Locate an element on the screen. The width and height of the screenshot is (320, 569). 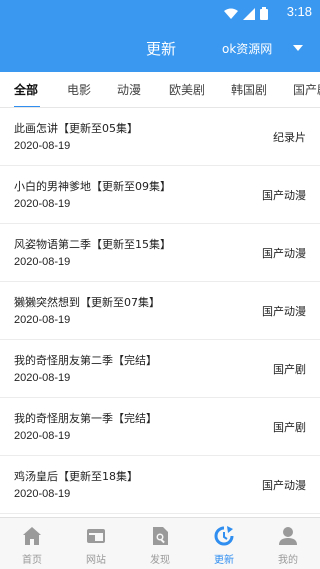
item-title: 我的奇怪朋友第一季【完结】 is located at coordinates (85, 418).